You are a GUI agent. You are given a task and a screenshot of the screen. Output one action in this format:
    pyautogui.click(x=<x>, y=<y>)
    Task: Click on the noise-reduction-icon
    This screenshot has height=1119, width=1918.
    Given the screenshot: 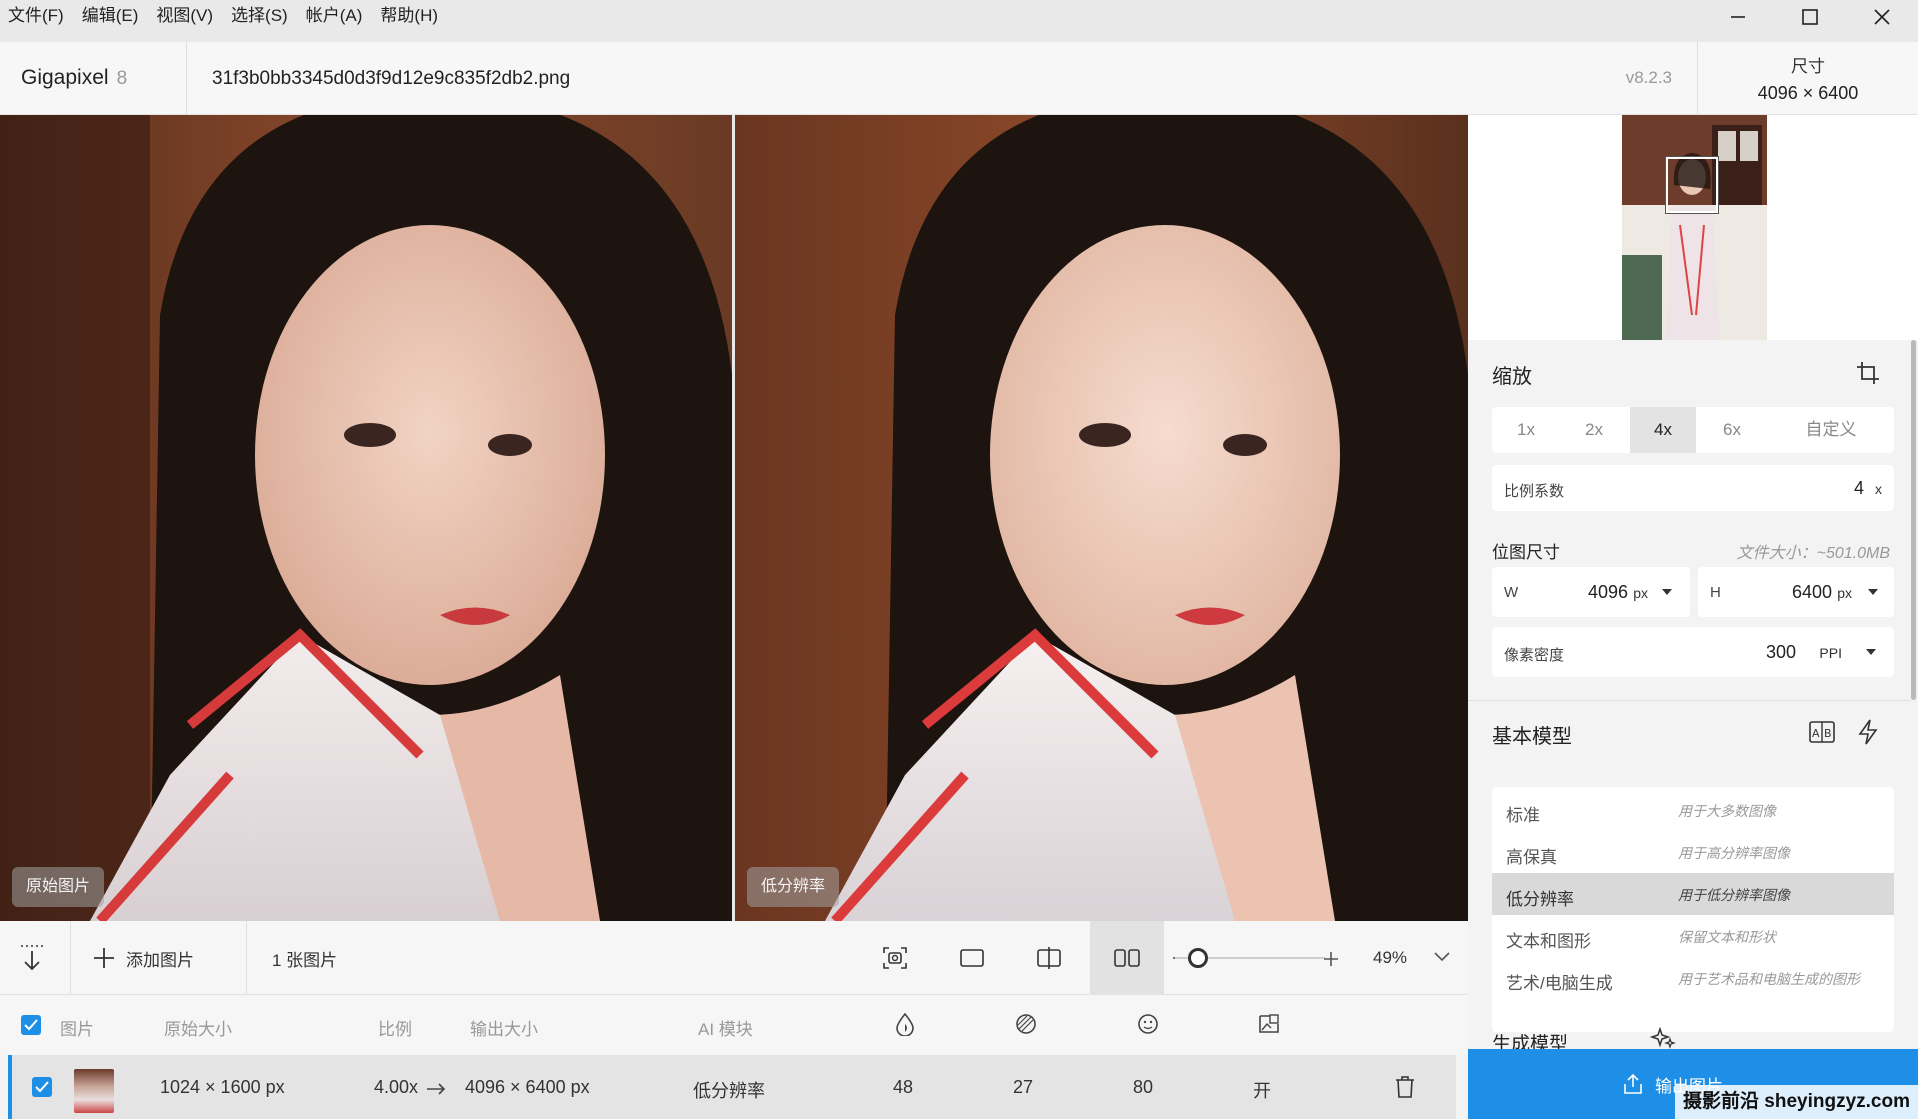 What is the action you would take?
    pyautogui.click(x=1026, y=1024)
    